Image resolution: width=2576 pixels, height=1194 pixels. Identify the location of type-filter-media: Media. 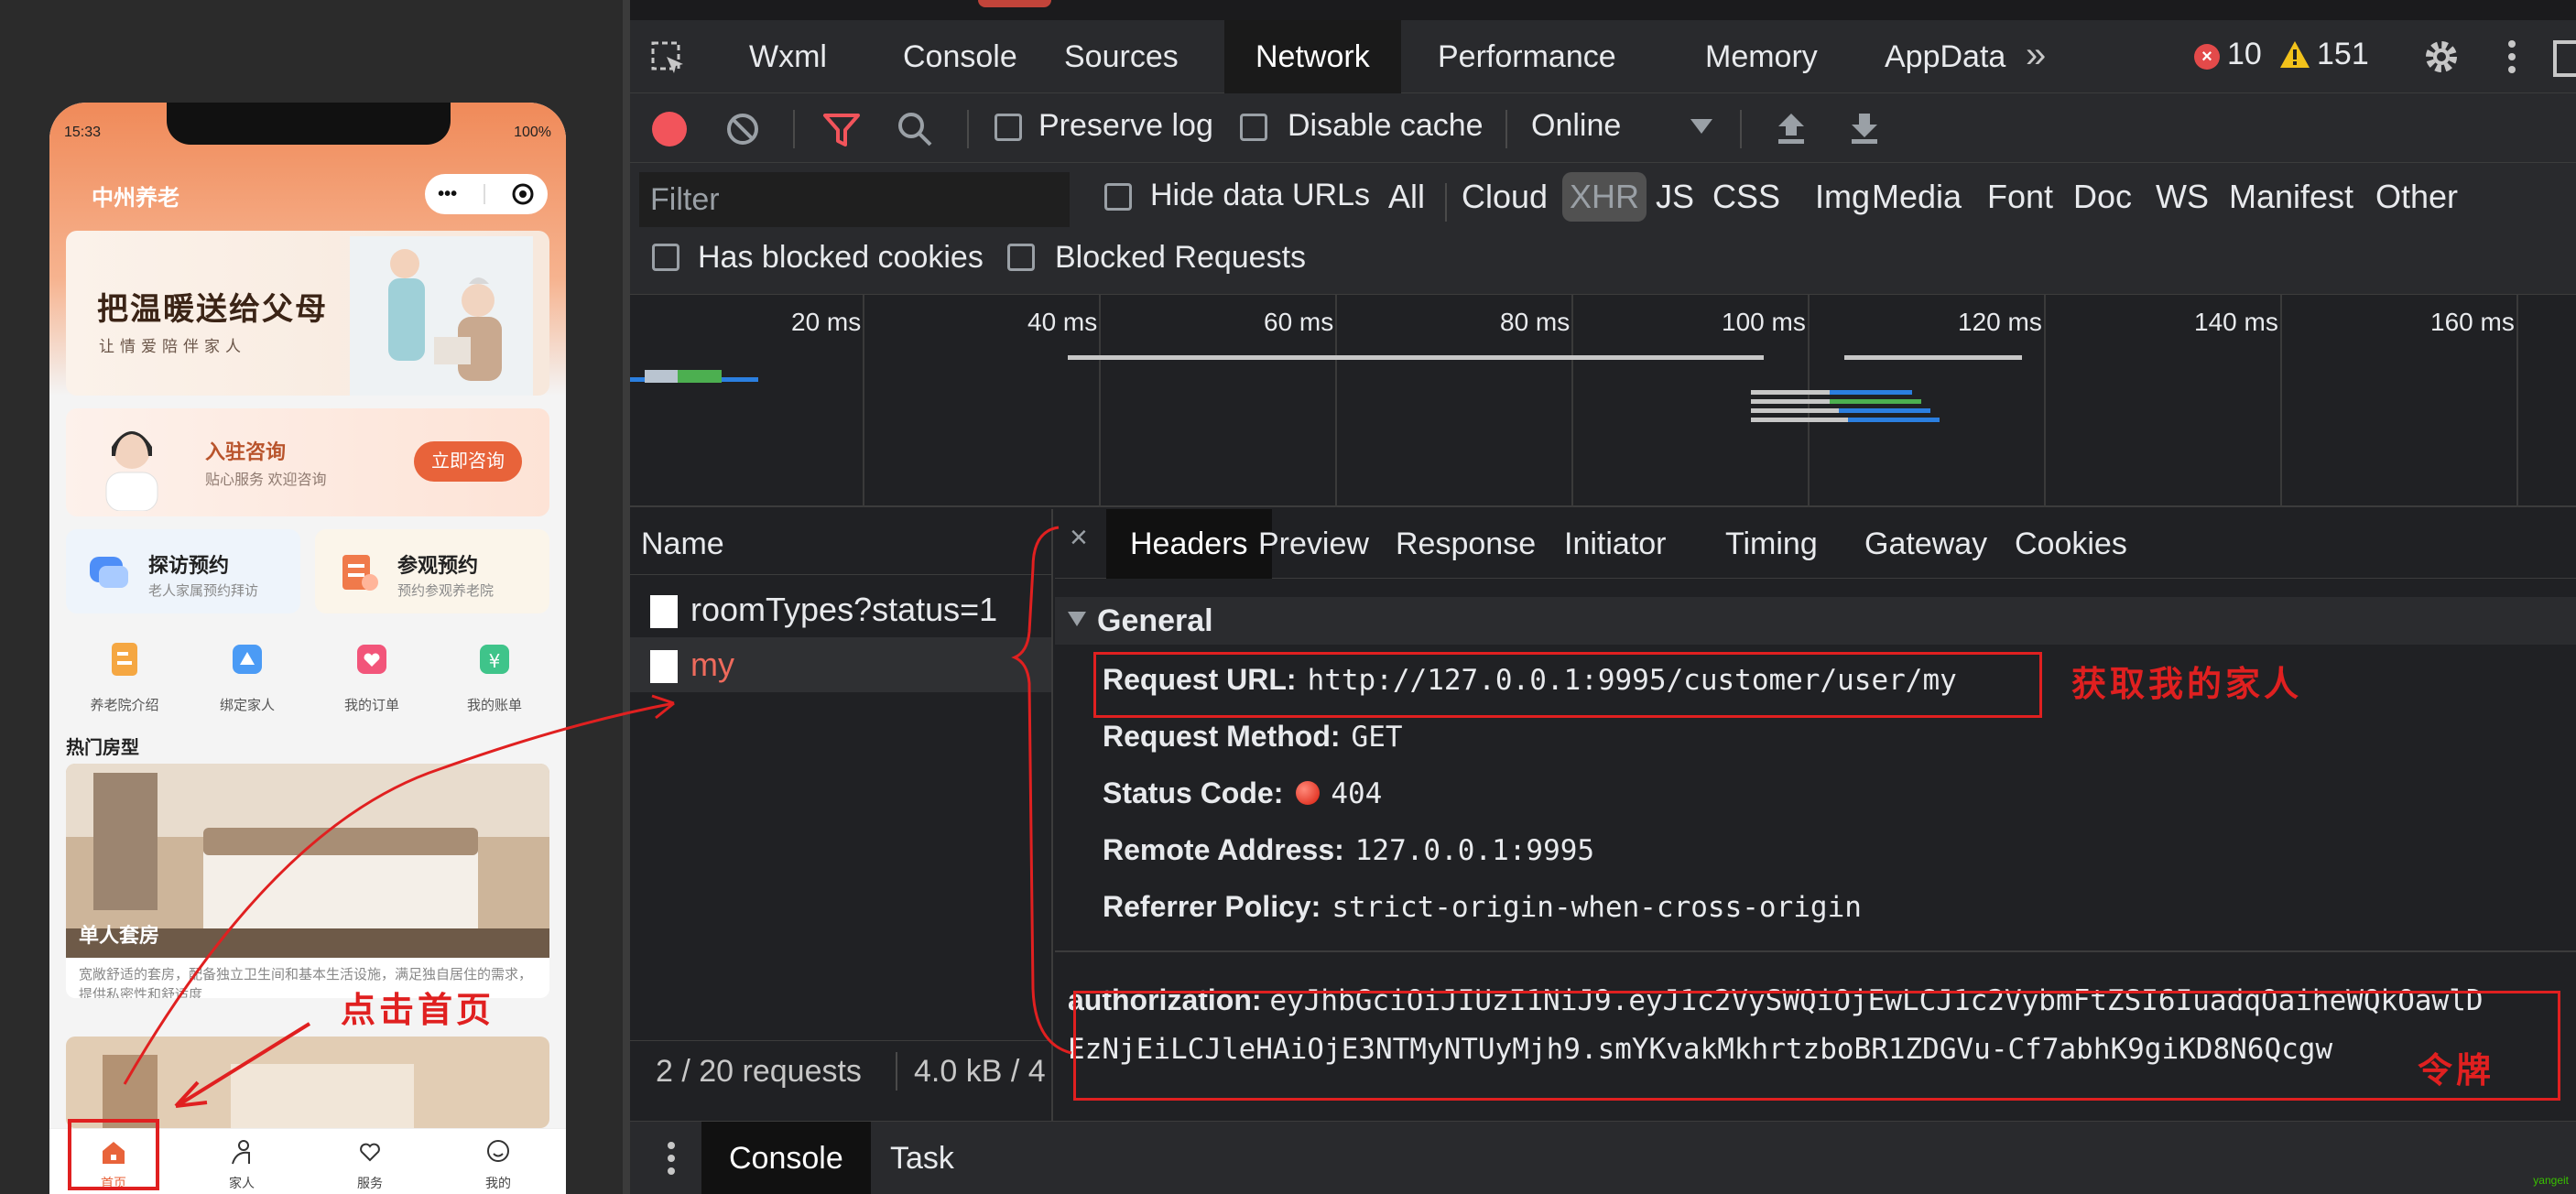
(1917, 197).